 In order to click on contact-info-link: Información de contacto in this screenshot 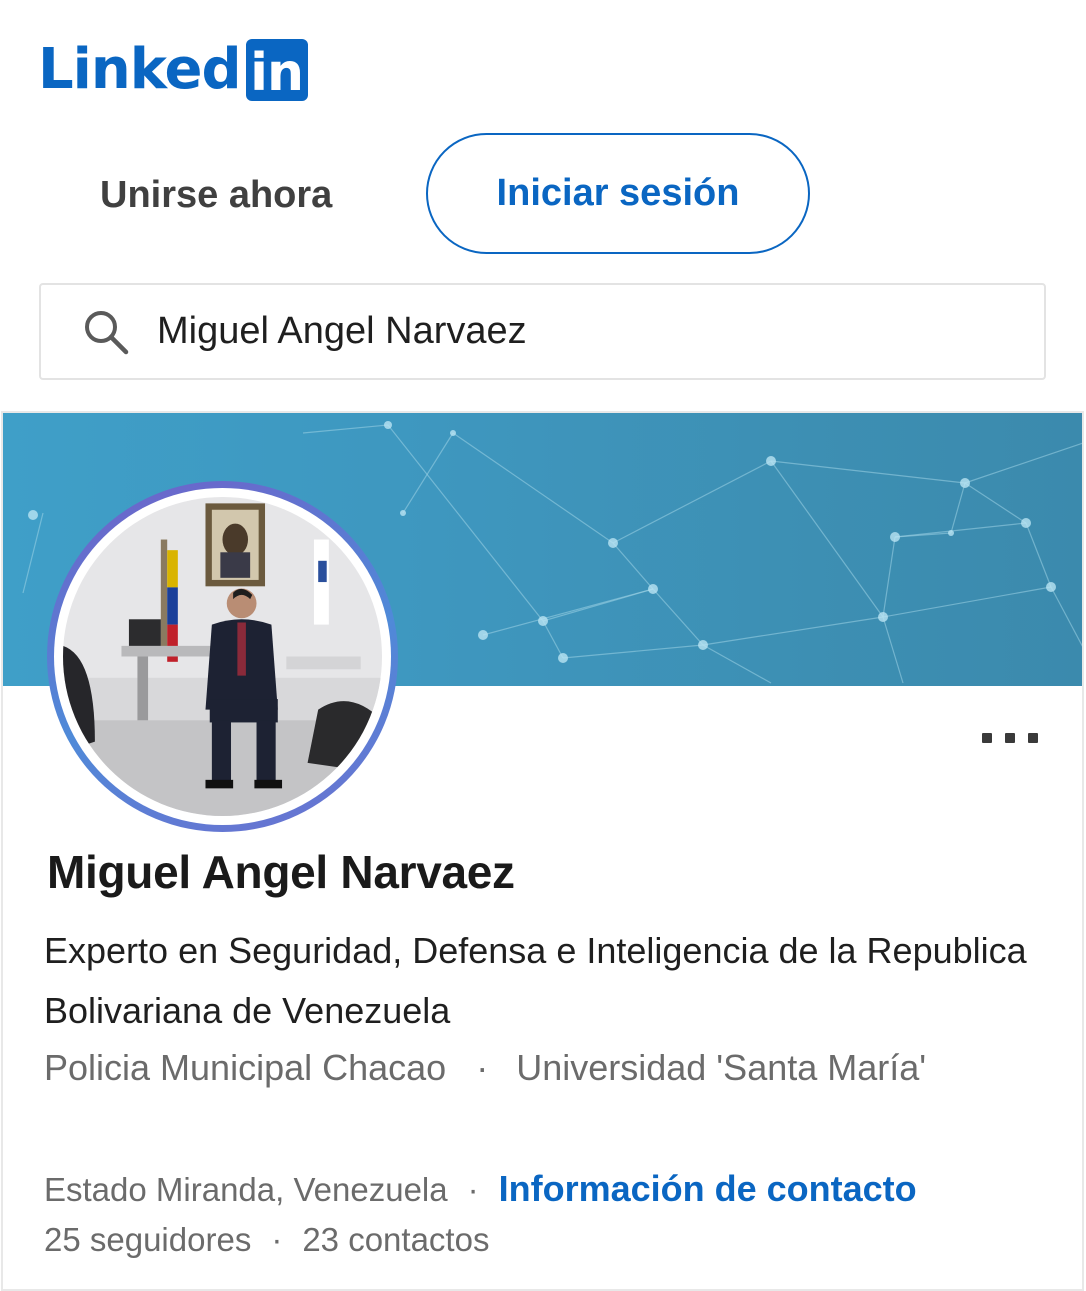, I will do `click(708, 1188)`.